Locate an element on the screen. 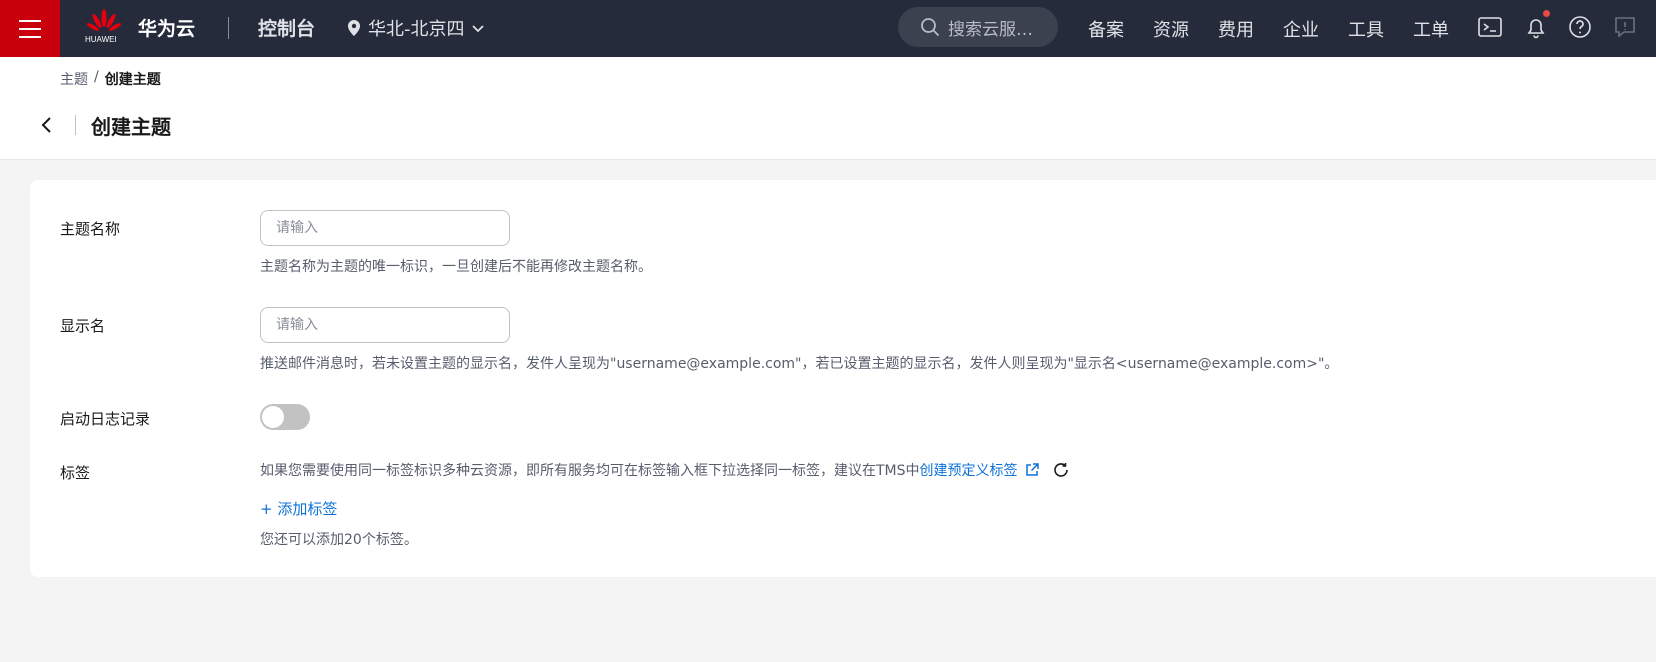  brand-divider is located at coordinates (228, 28).